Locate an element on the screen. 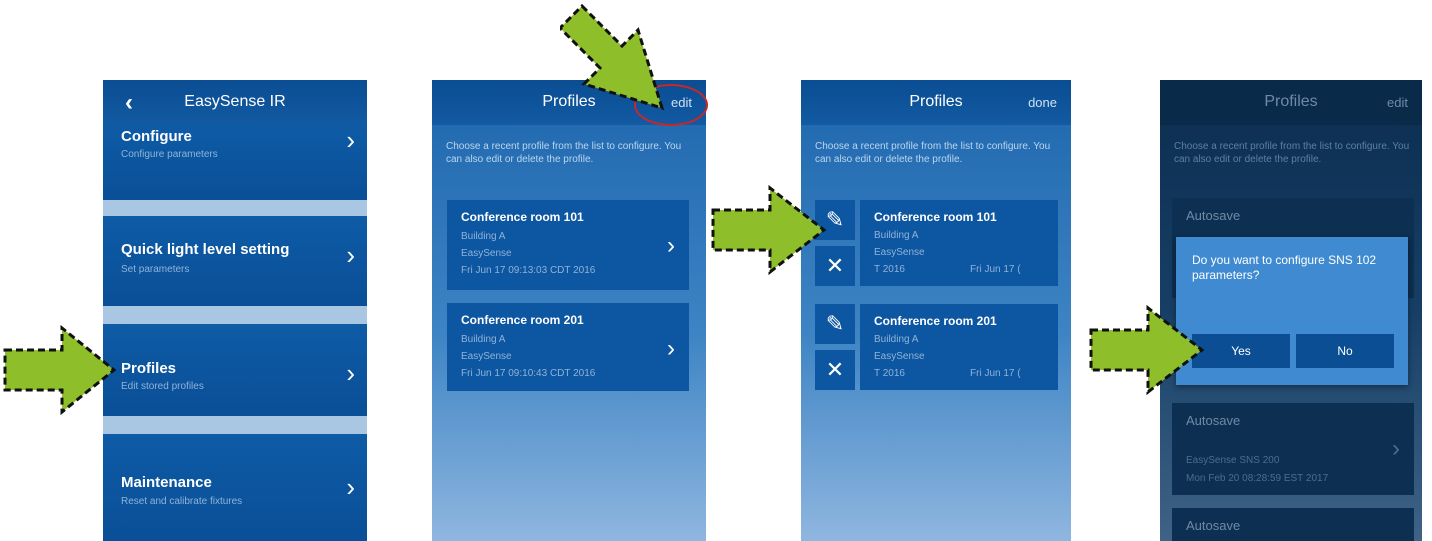  menu-item-title: Configure is located at coordinates (156, 136).